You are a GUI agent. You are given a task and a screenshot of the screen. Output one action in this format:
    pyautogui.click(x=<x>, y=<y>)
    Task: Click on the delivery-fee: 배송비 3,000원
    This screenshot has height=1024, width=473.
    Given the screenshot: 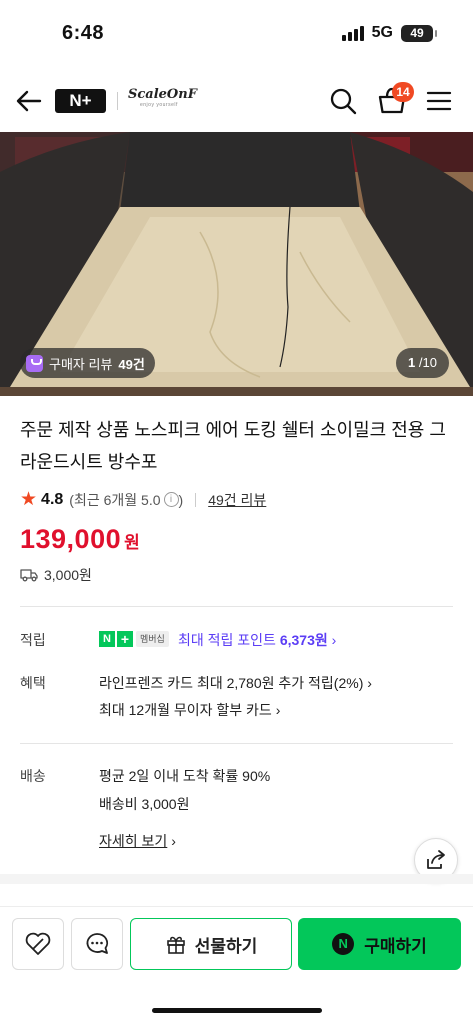 What is the action you would take?
    pyautogui.click(x=144, y=804)
    